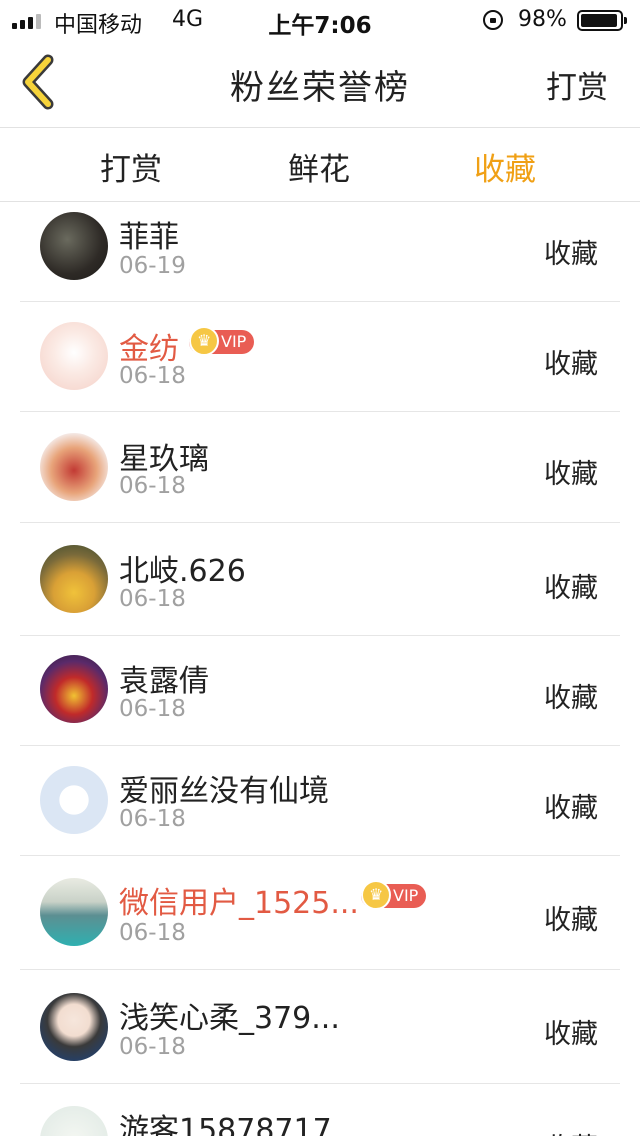 The height and width of the screenshot is (1136, 640). I want to click on battery-fill, so click(599, 20).